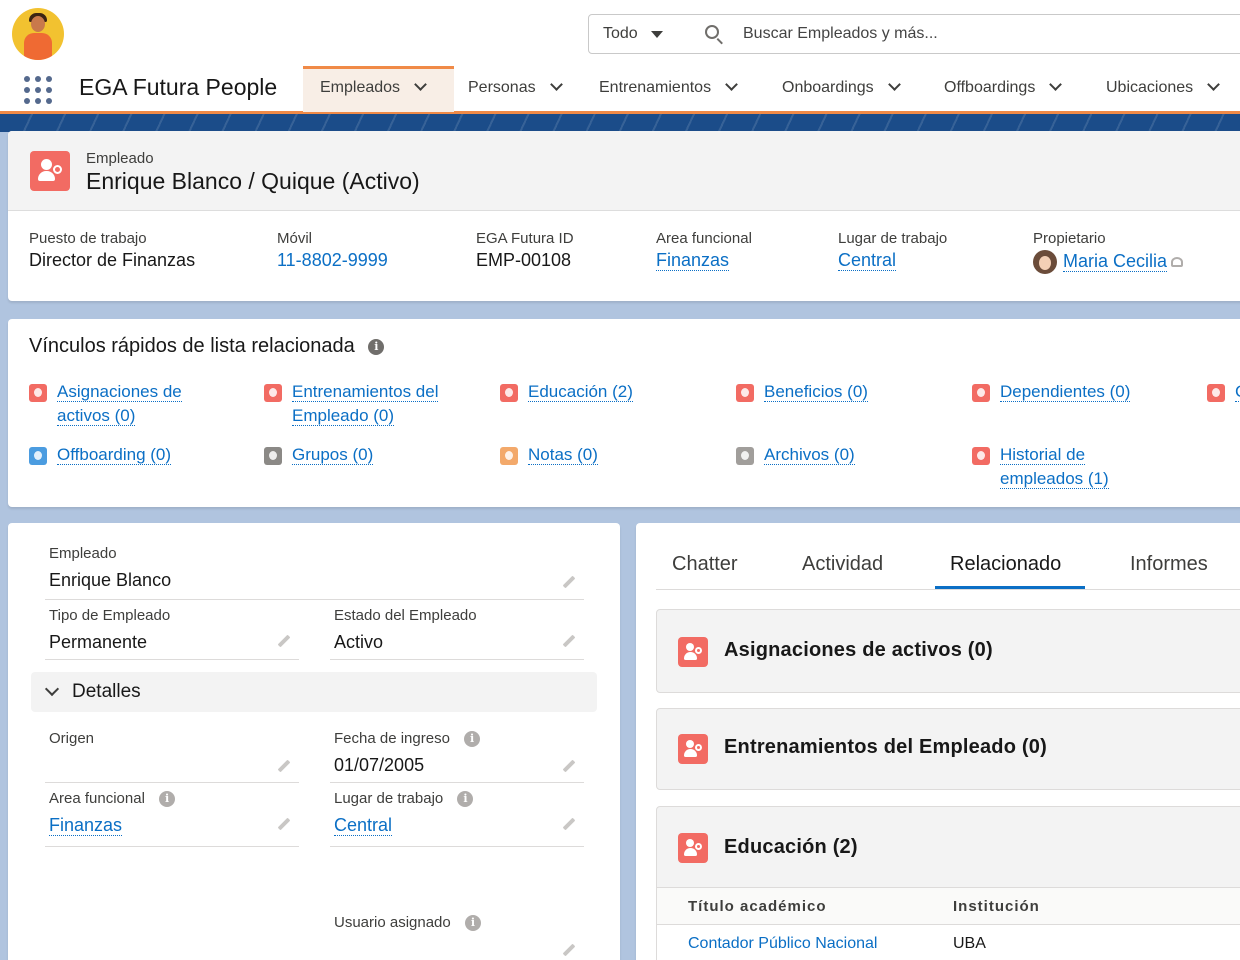 The height and width of the screenshot is (960, 1240). Describe the element at coordinates (378, 89) in the screenshot. I see `nav-tab-empleados: Empleados` at that location.